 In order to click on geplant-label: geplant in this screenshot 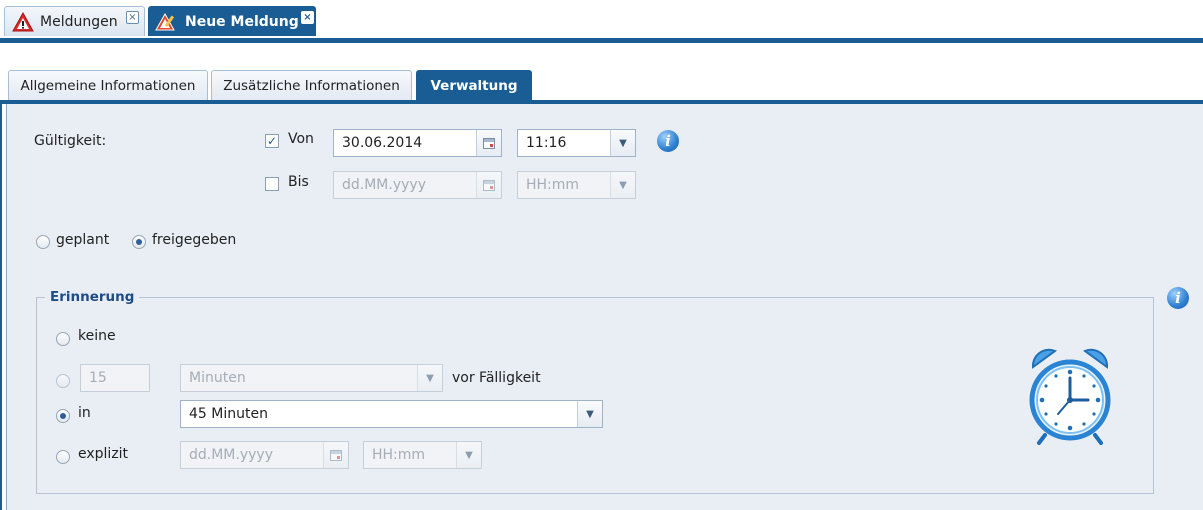, I will do `click(83, 240)`.